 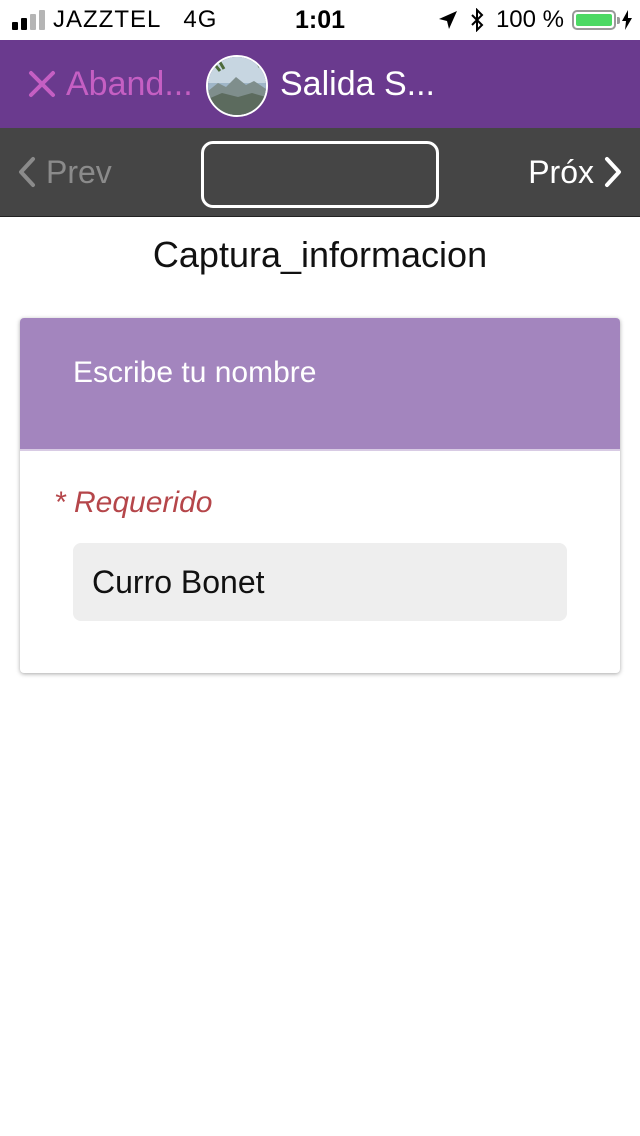 I want to click on next-label: Próx, so click(x=561, y=171).